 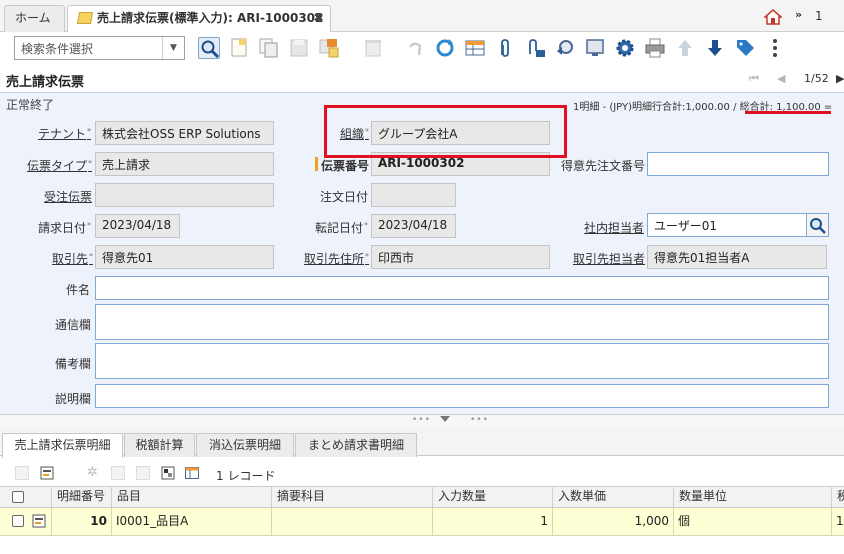 I want to click on cell-line-no: 10, so click(x=81, y=522).